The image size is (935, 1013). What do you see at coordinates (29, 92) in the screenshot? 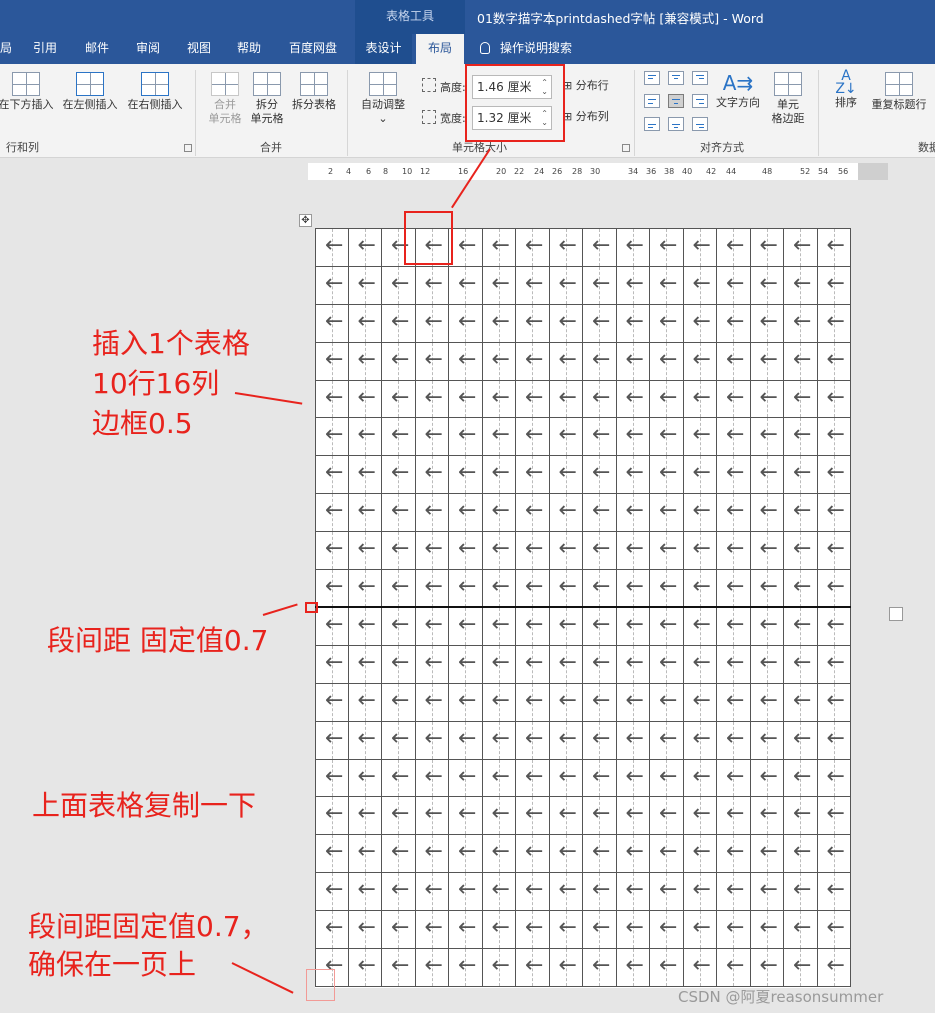
I see `insert-below-button: 在下方插入` at bounding box center [29, 92].